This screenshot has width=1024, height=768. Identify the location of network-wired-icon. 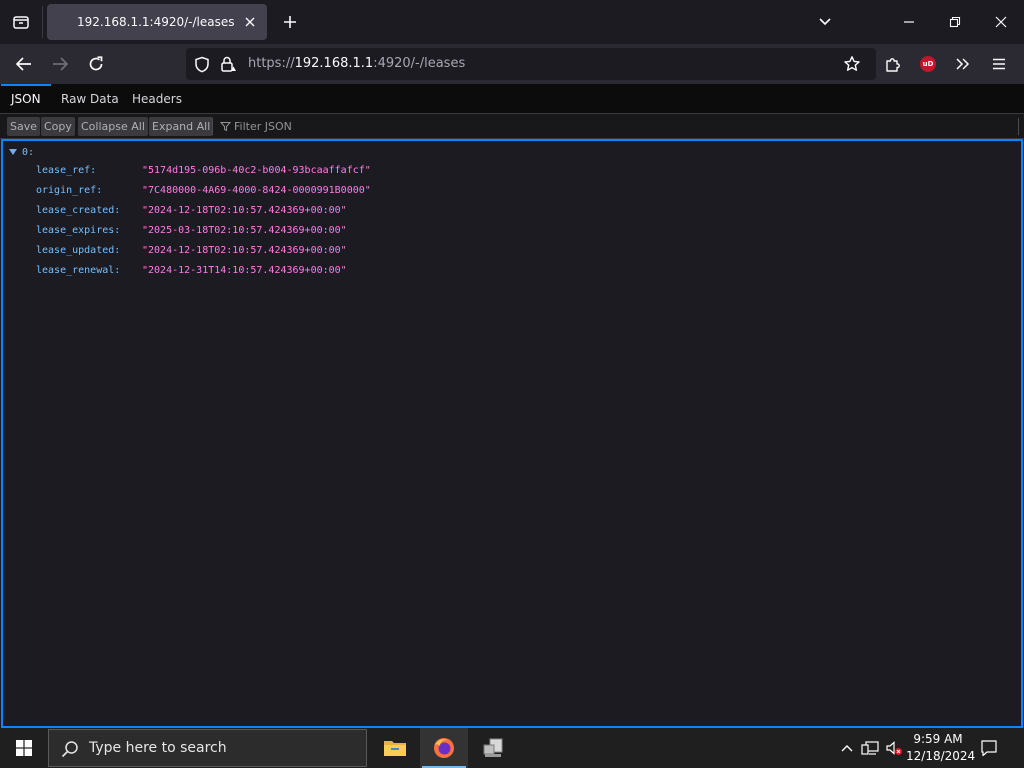
(870, 748).